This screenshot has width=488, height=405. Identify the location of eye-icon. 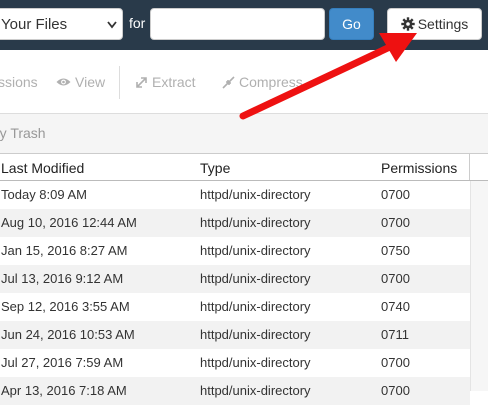
(63, 82).